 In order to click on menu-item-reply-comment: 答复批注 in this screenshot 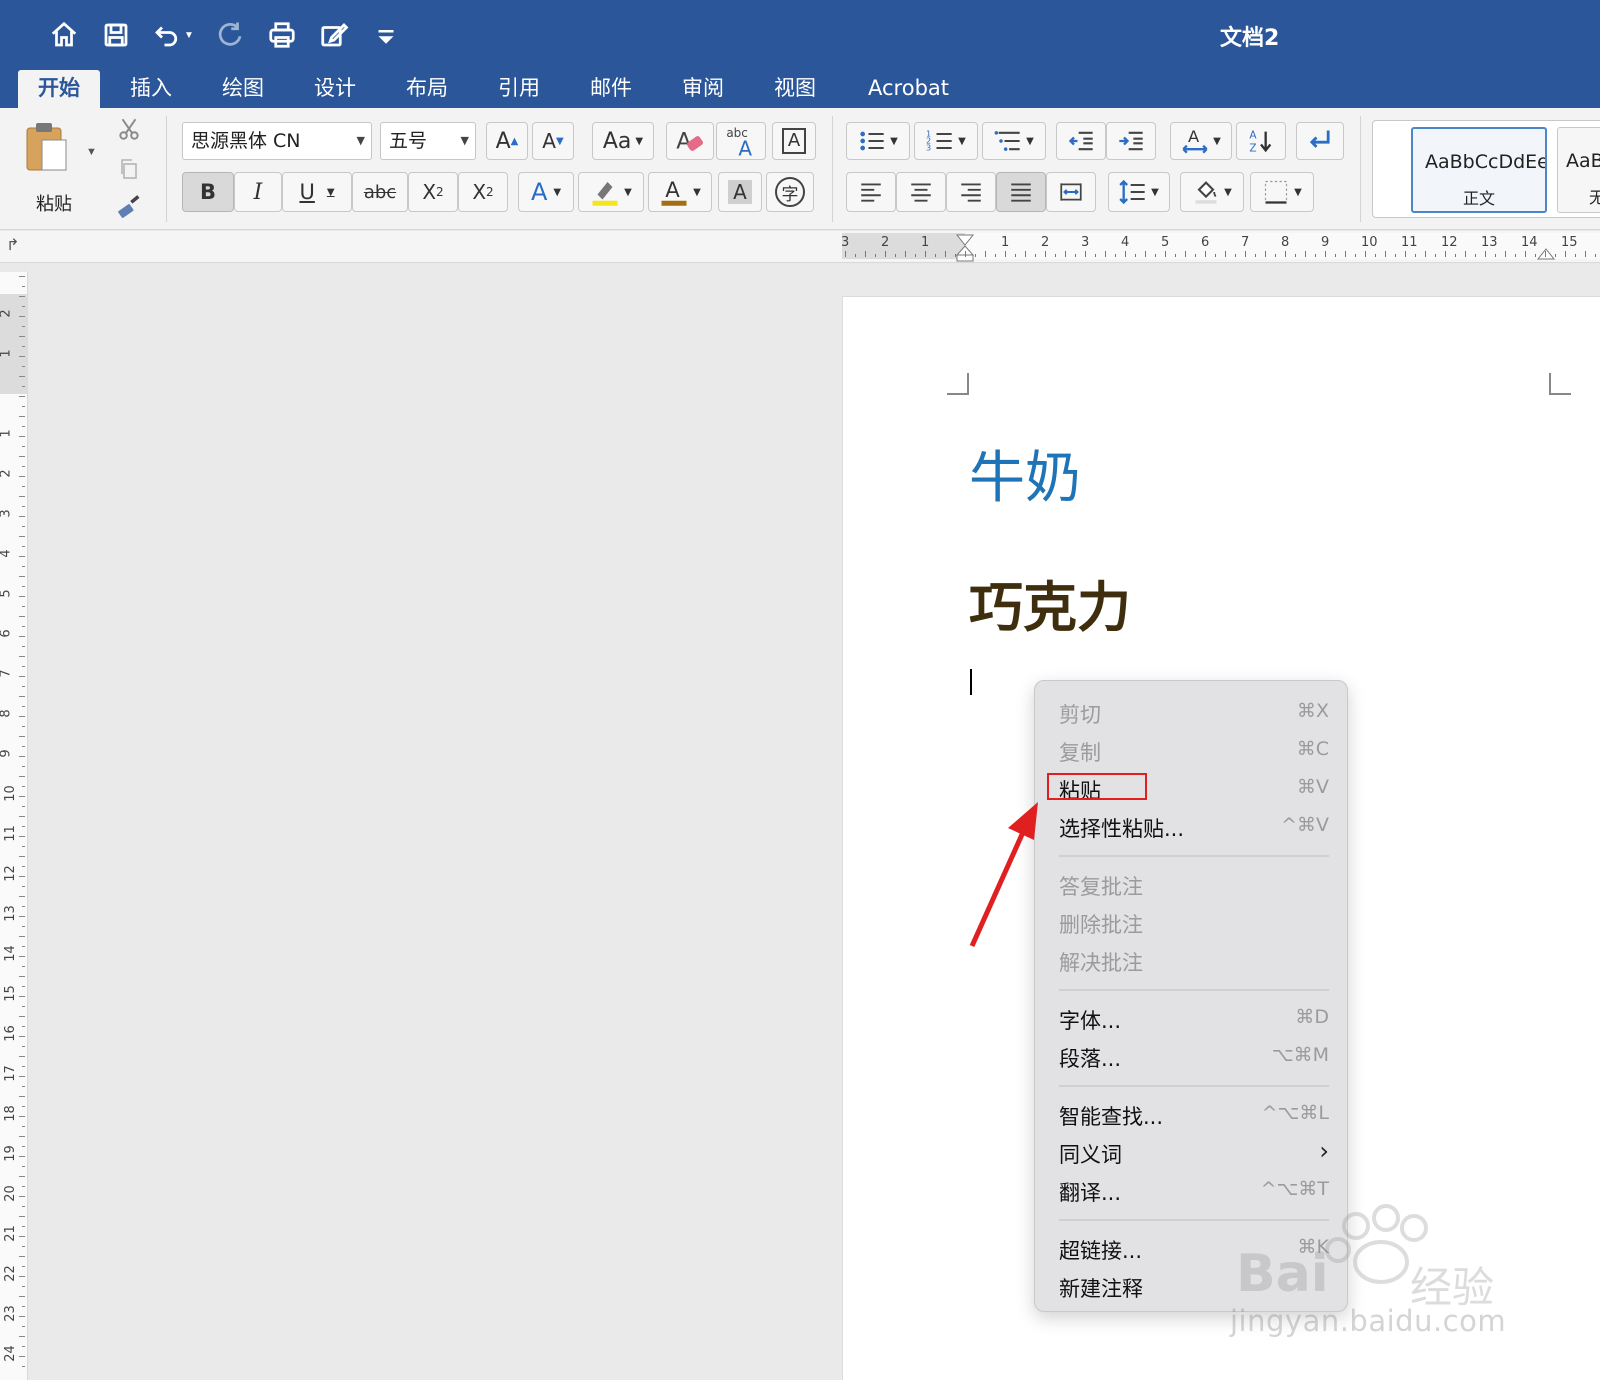, I will do `click(1194, 885)`.